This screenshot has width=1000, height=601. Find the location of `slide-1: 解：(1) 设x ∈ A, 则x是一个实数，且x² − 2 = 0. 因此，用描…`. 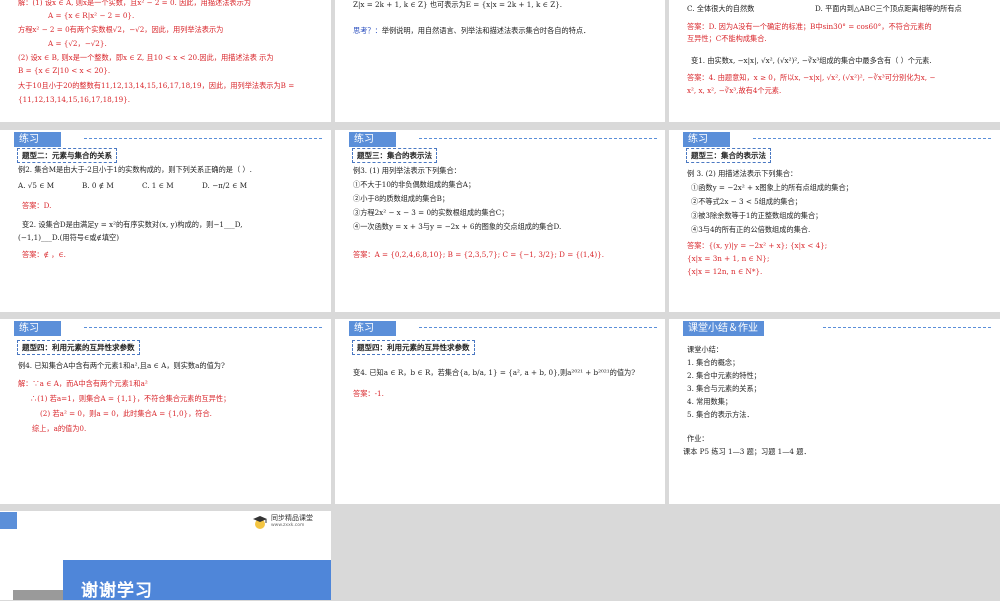

slide-1: 解：(1) 设x ∈ A, 则x是一个实数，且x² − 2 = 0. 因此，用描… is located at coordinates (165, 61).